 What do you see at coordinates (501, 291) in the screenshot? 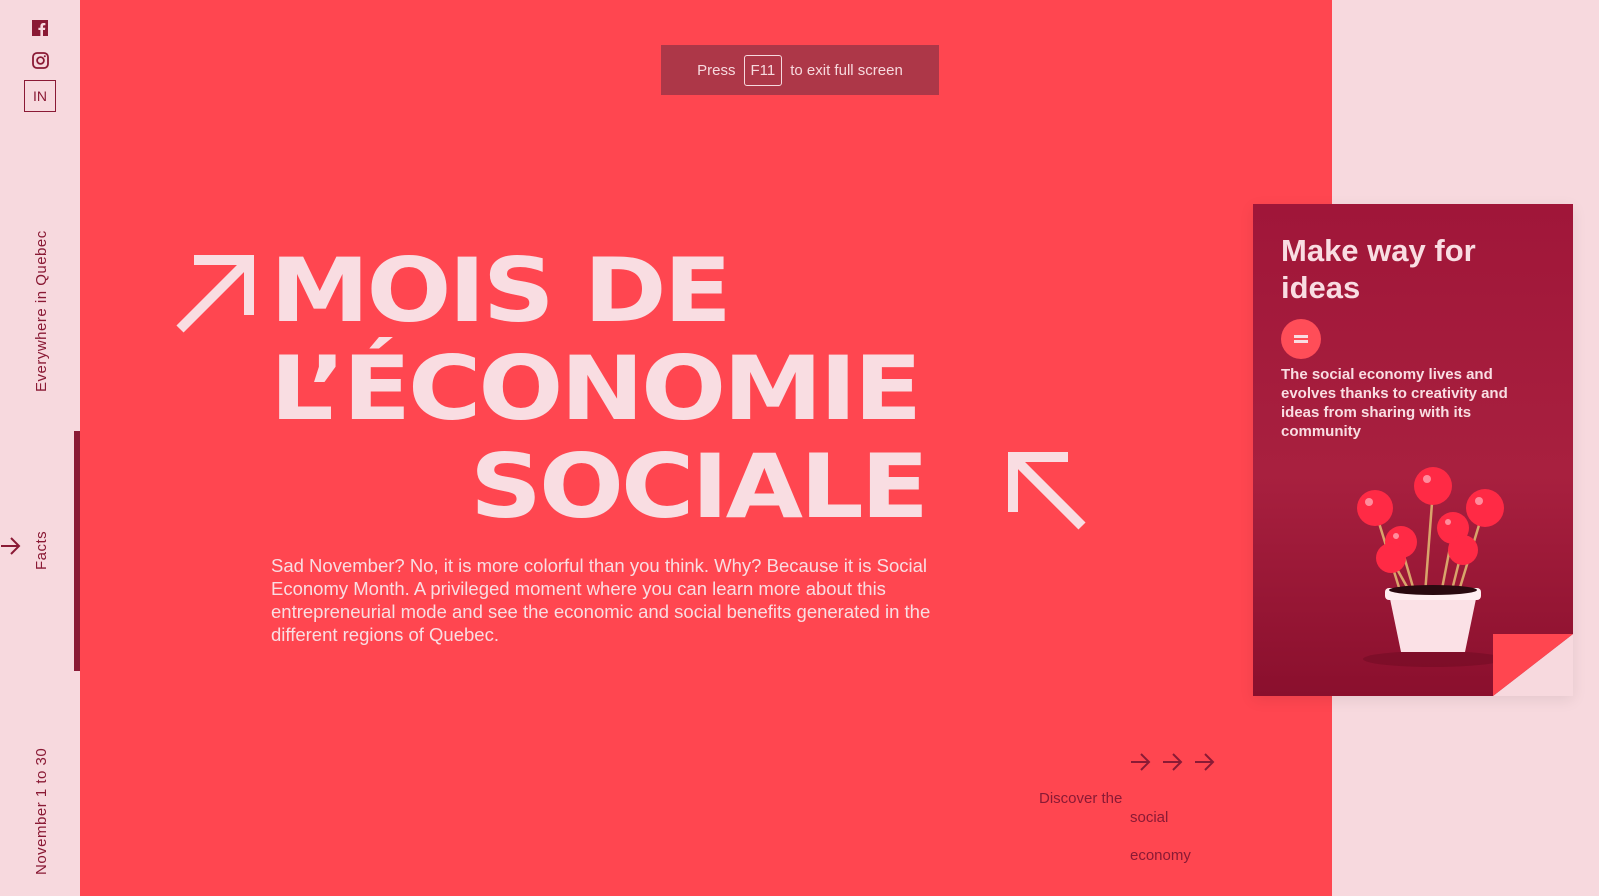
I see `headline-line-1: MOIS DE` at bounding box center [501, 291].